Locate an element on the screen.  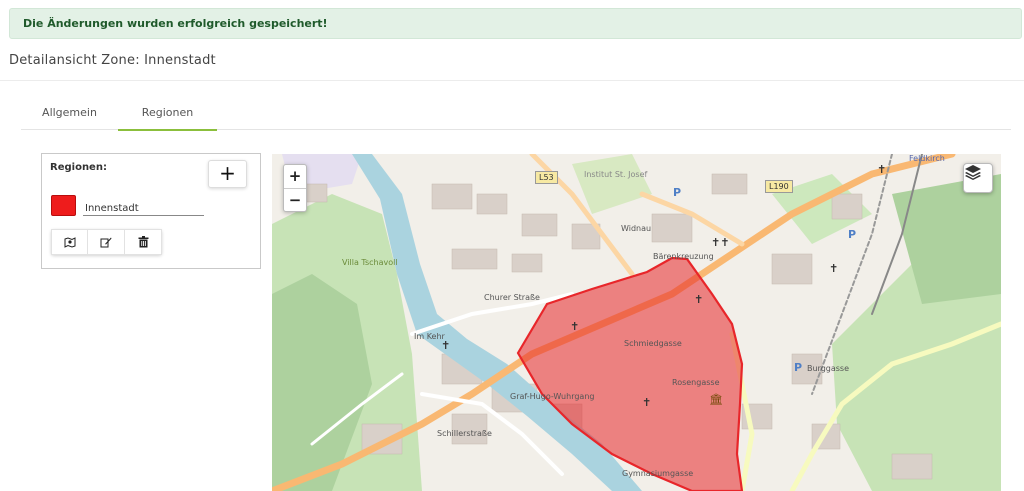
edit-region-button is located at coordinates (106, 242).